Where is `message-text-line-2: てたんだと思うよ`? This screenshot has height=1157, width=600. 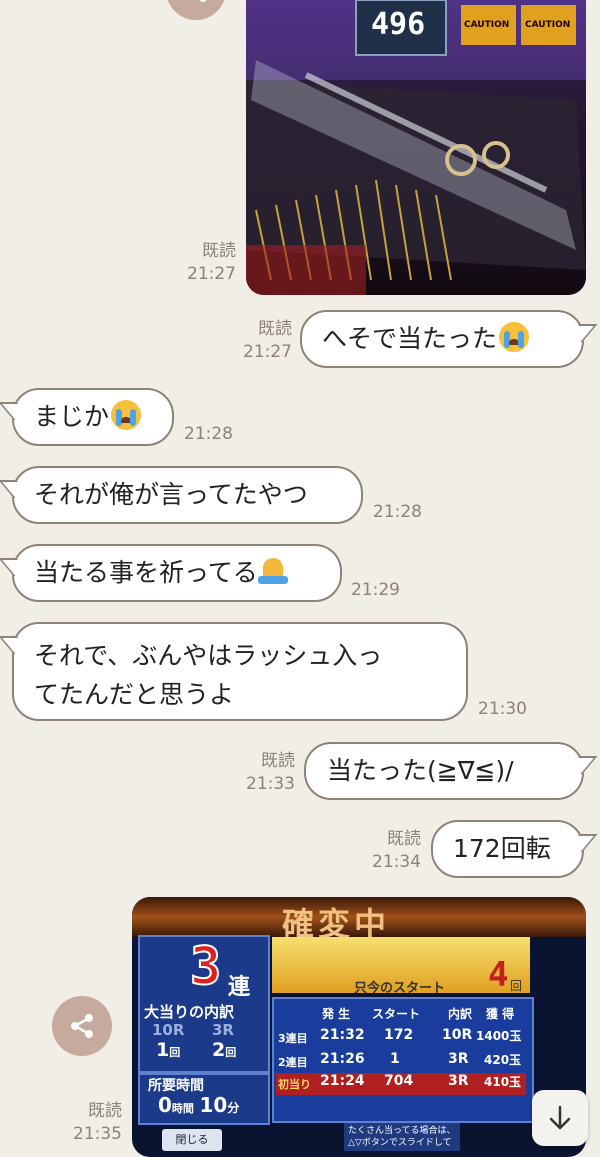
message-text-line-2: てたんだと思うよ is located at coordinates (134, 694).